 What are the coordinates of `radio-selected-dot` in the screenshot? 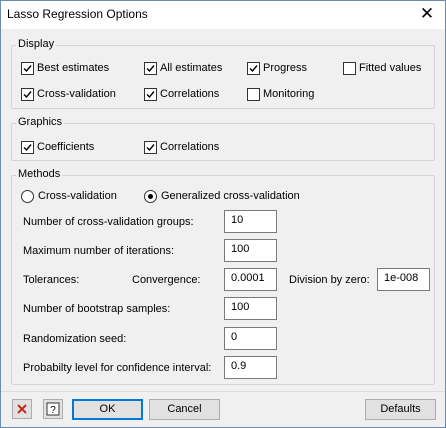 It's located at (150, 196).